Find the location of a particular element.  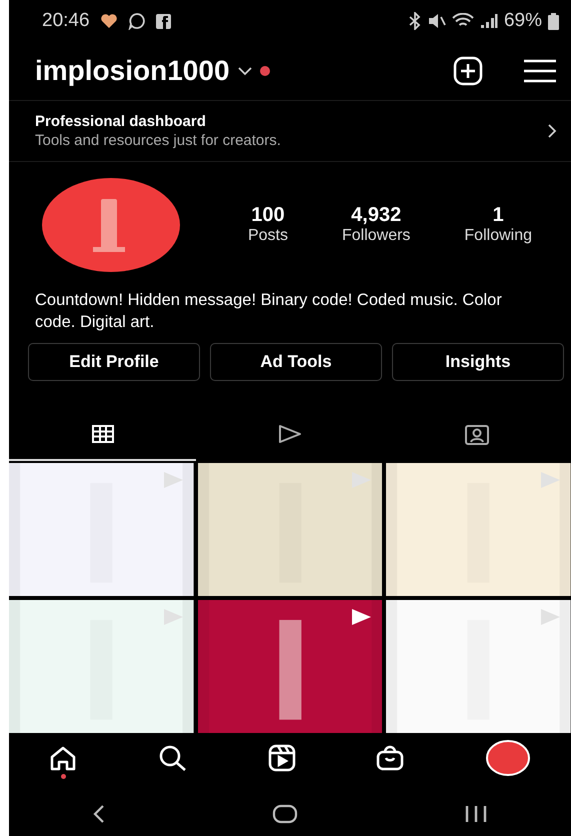

tagged-person-icon is located at coordinates (477, 434).